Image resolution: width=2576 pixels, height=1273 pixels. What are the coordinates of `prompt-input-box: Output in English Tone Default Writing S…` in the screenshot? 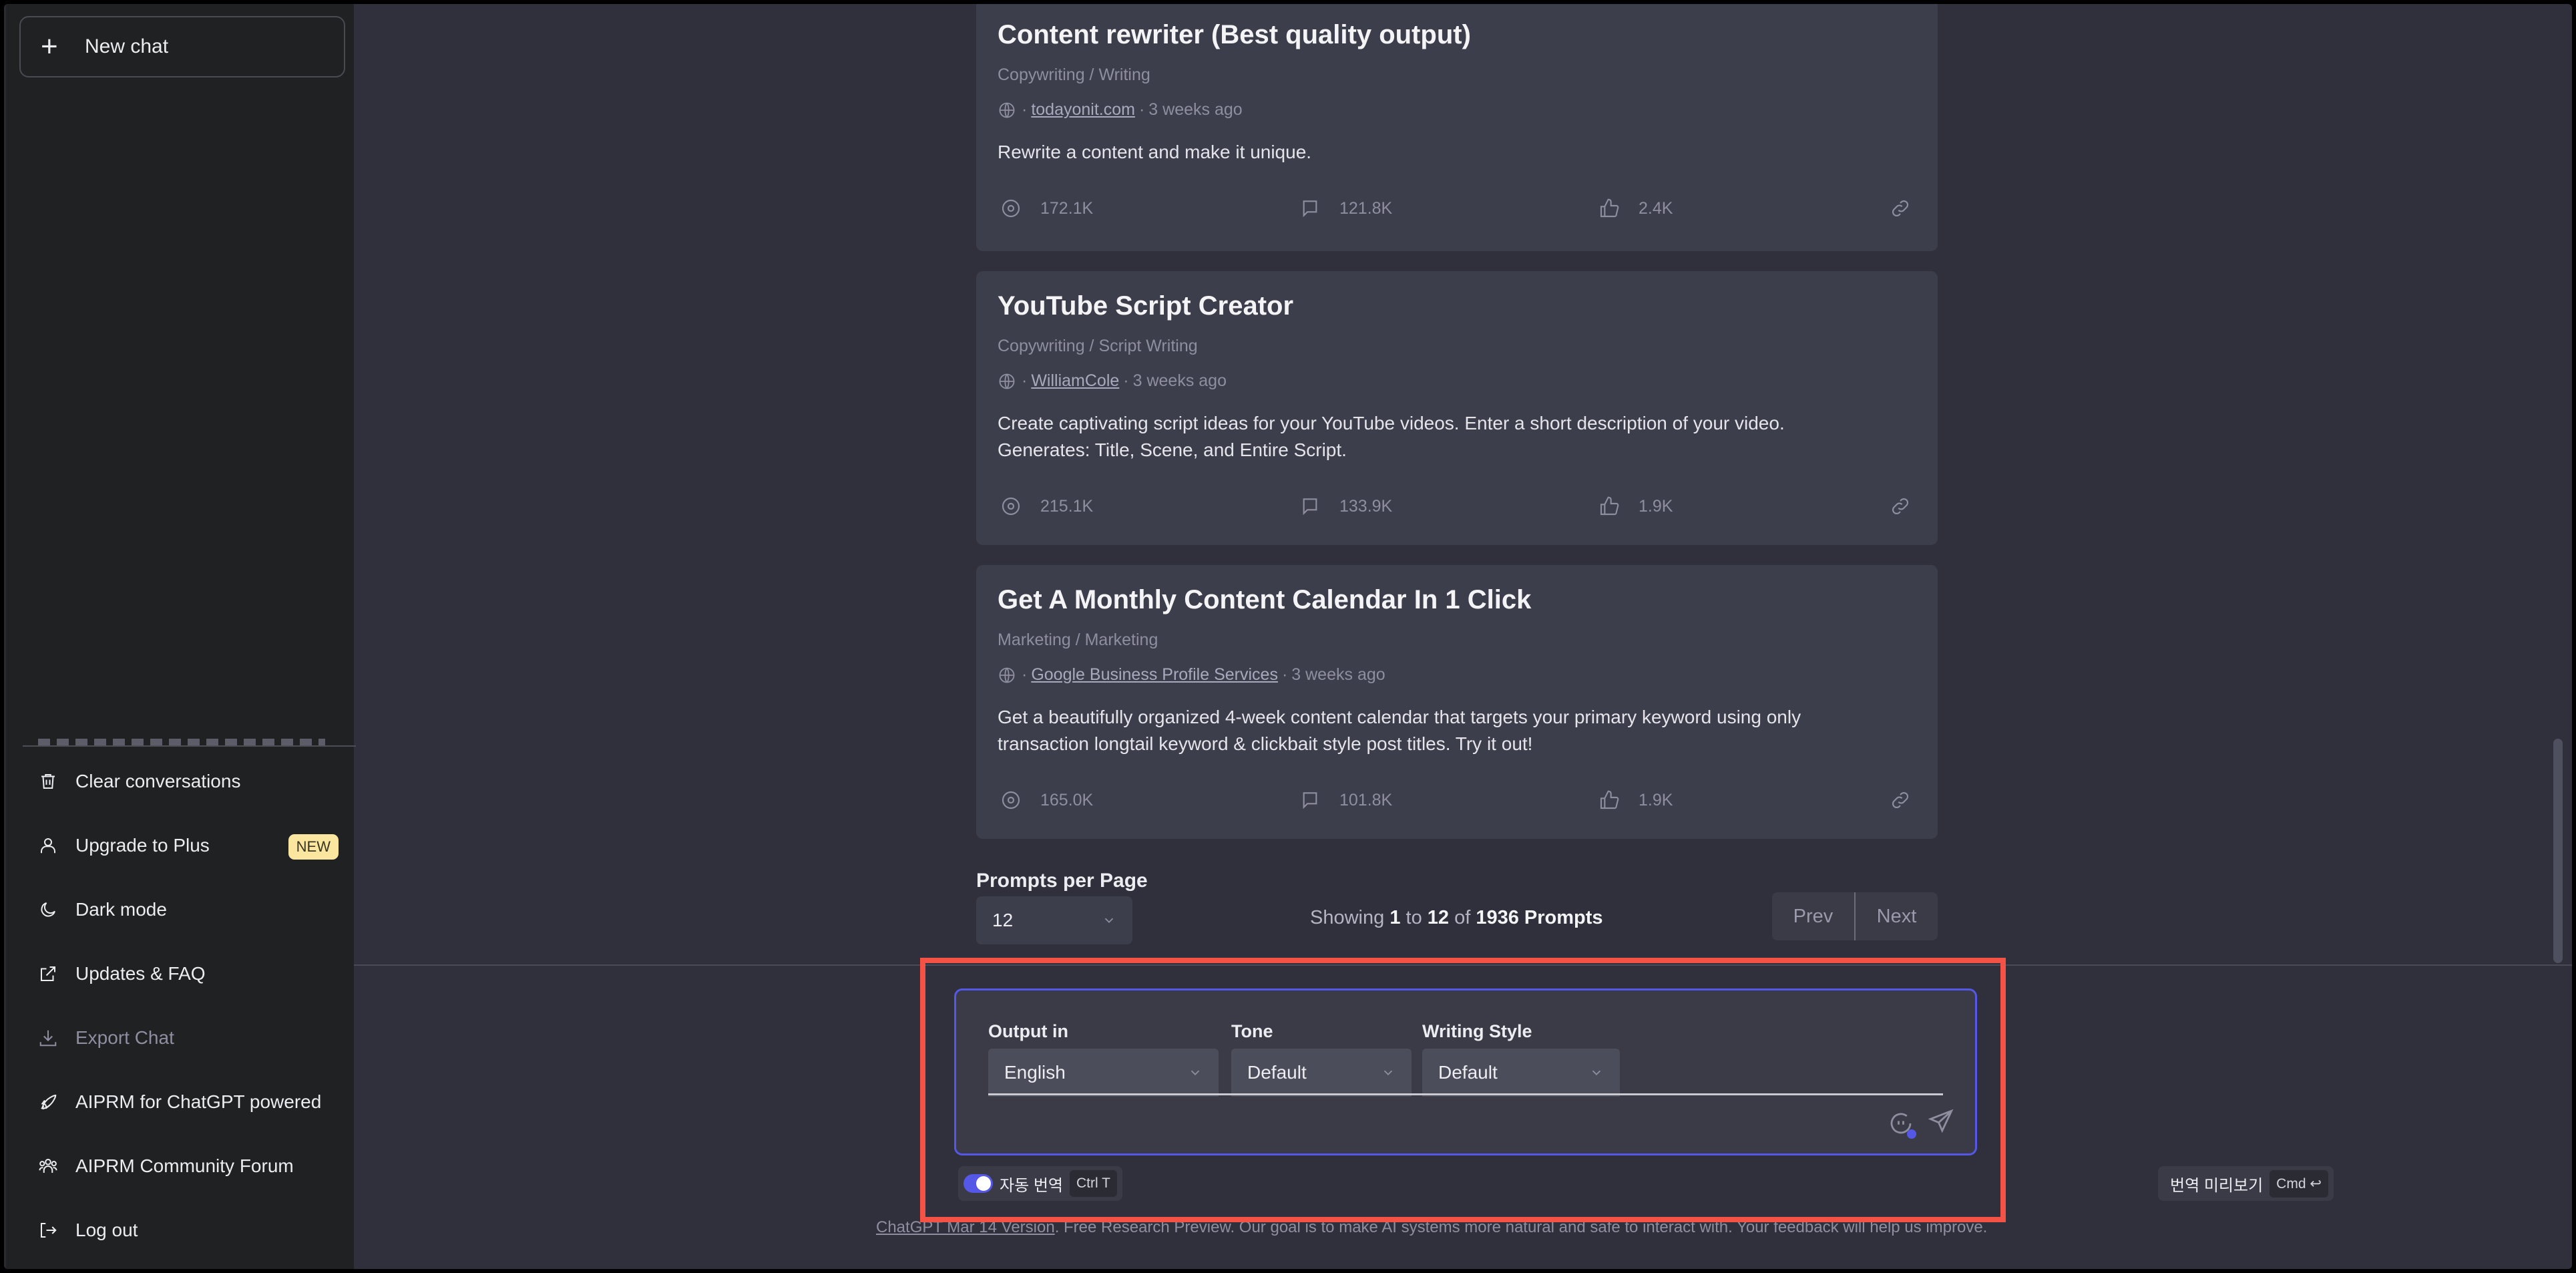 It's located at (1465, 1071).